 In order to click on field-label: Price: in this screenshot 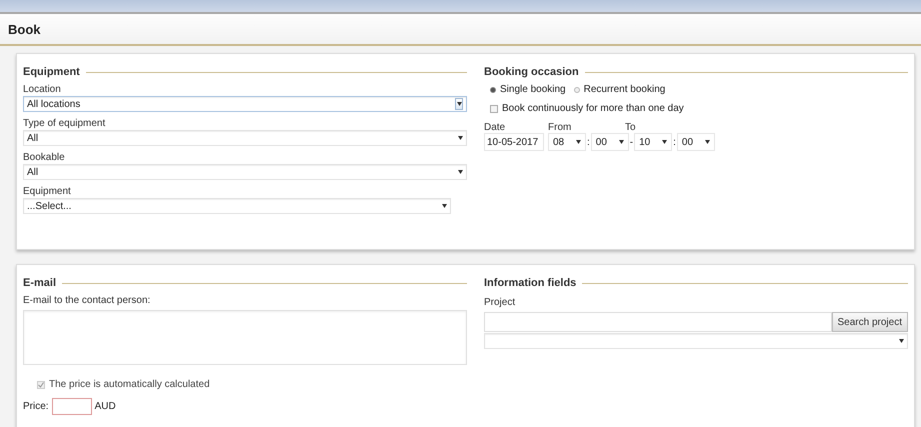, I will do `click(36, 406)`.